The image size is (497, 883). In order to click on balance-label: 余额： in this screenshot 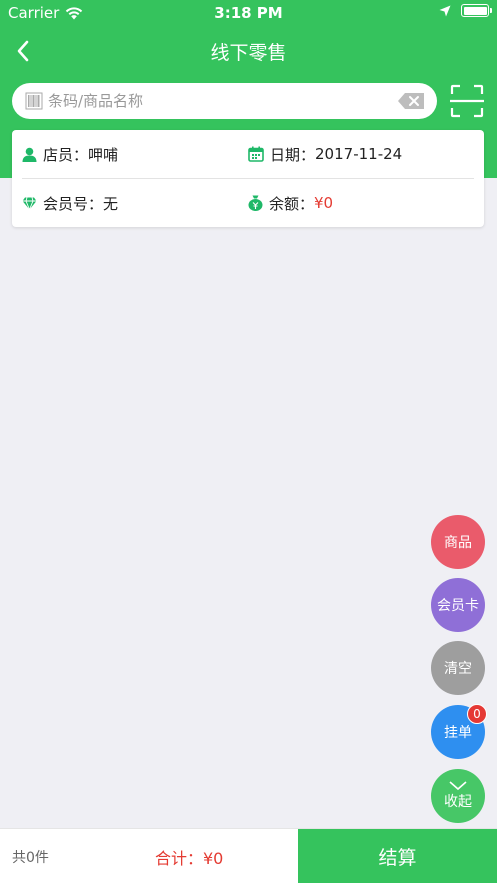, I will do `click(292, 203)`.